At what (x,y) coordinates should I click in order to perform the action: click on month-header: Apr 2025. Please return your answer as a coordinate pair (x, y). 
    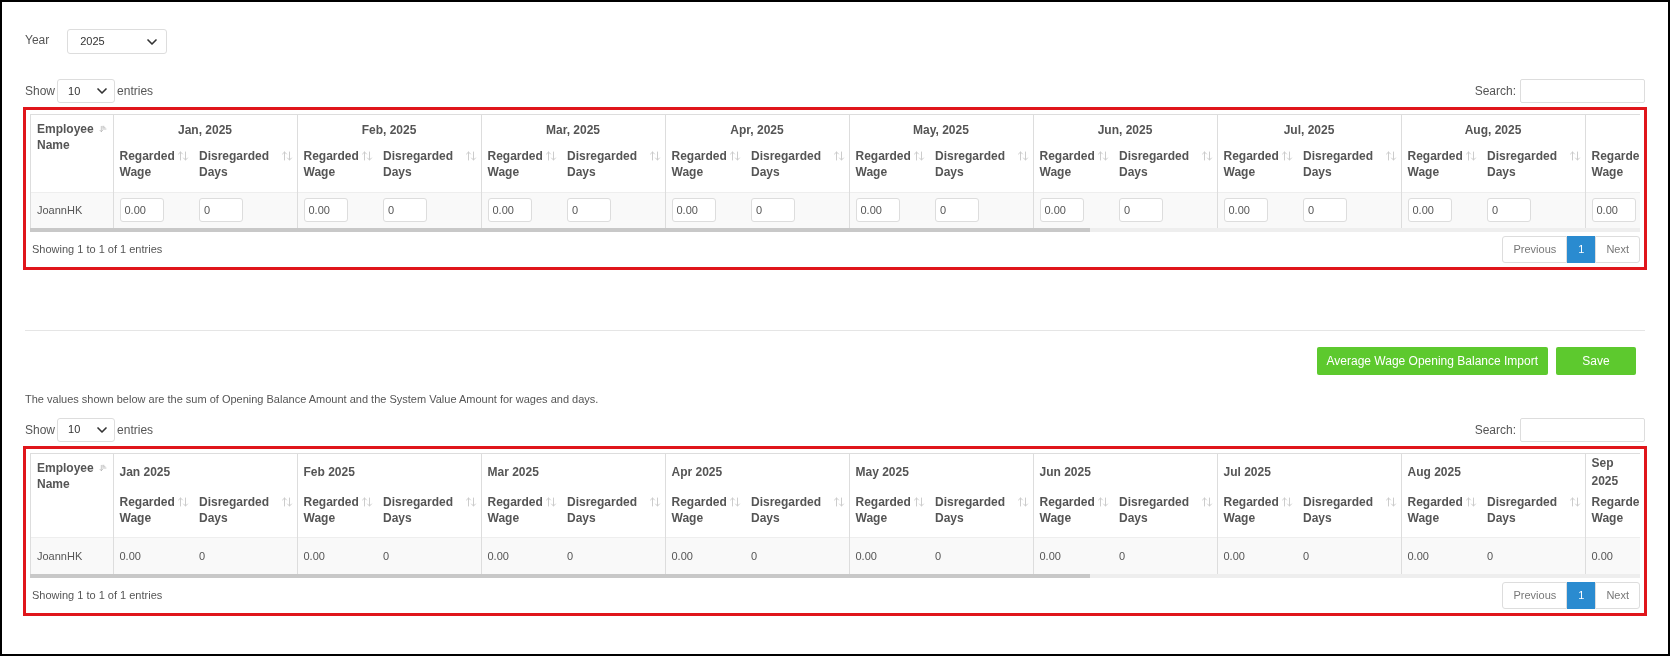
    Looking at the image, I should click on (697, 471).